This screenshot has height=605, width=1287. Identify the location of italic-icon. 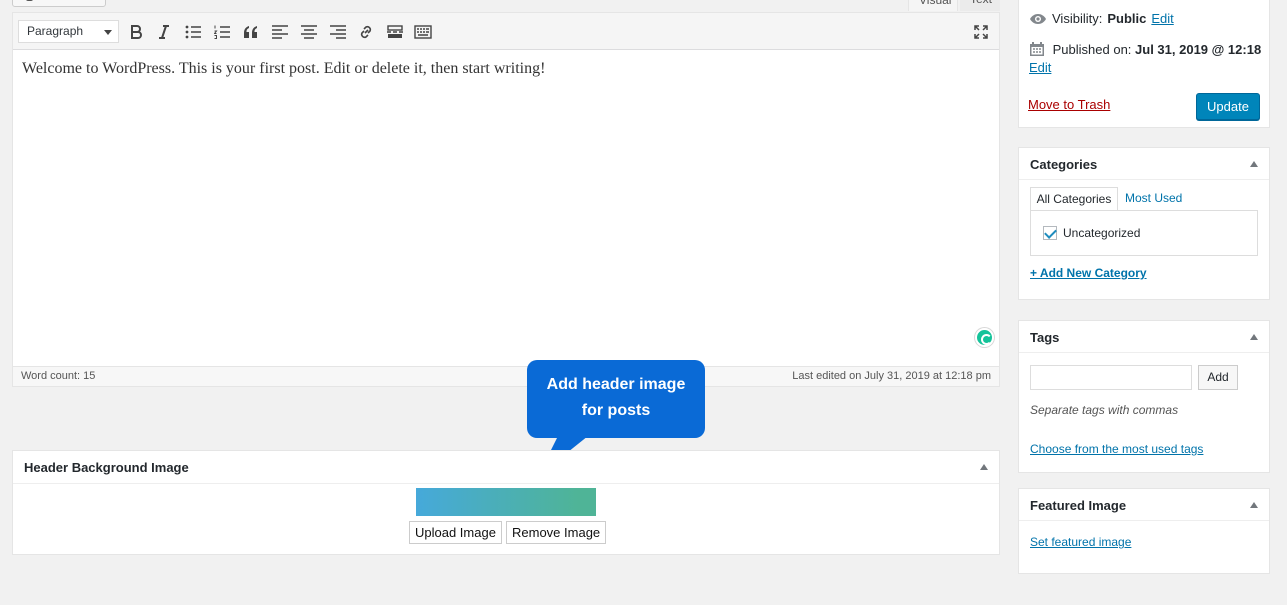
(164, 32).